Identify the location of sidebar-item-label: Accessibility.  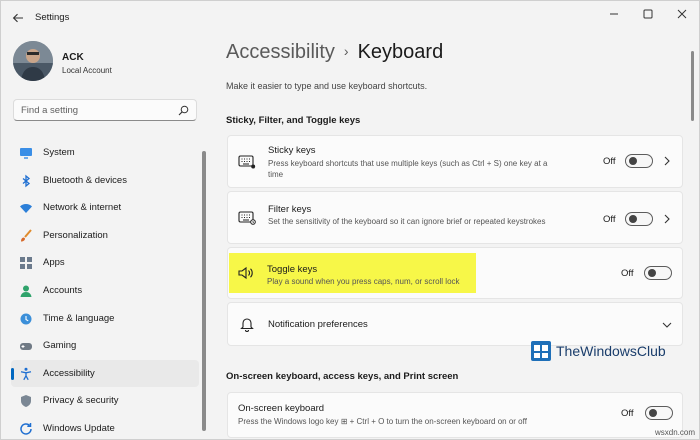
(69, 373).